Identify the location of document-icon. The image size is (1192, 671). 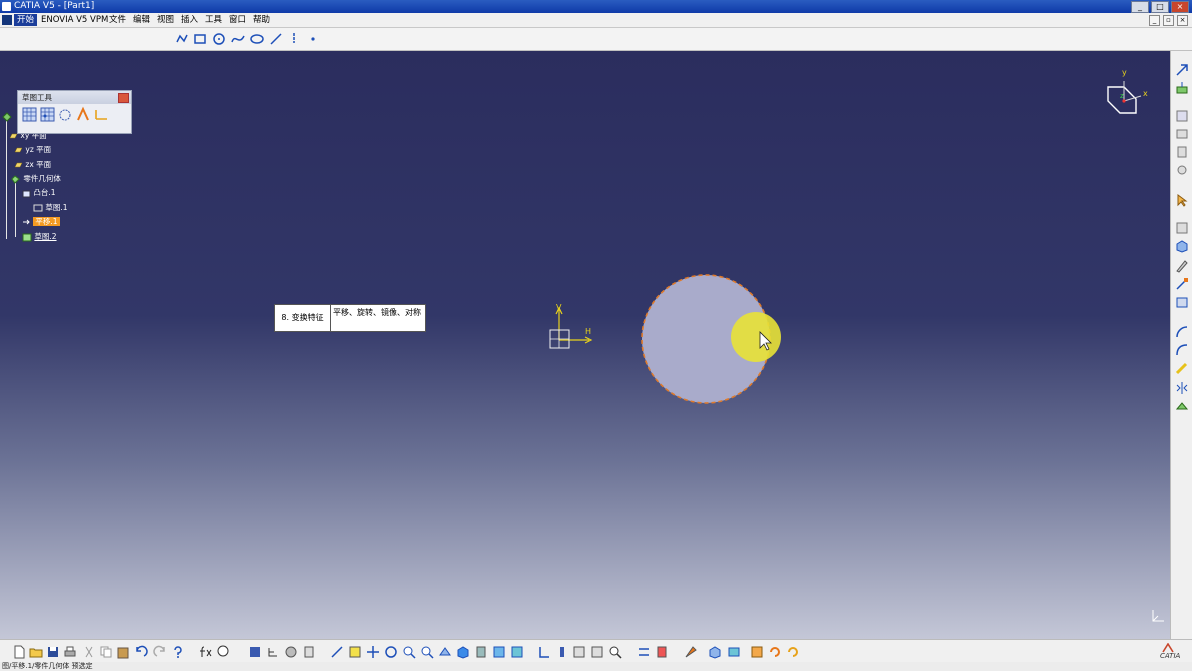
(7, 20).